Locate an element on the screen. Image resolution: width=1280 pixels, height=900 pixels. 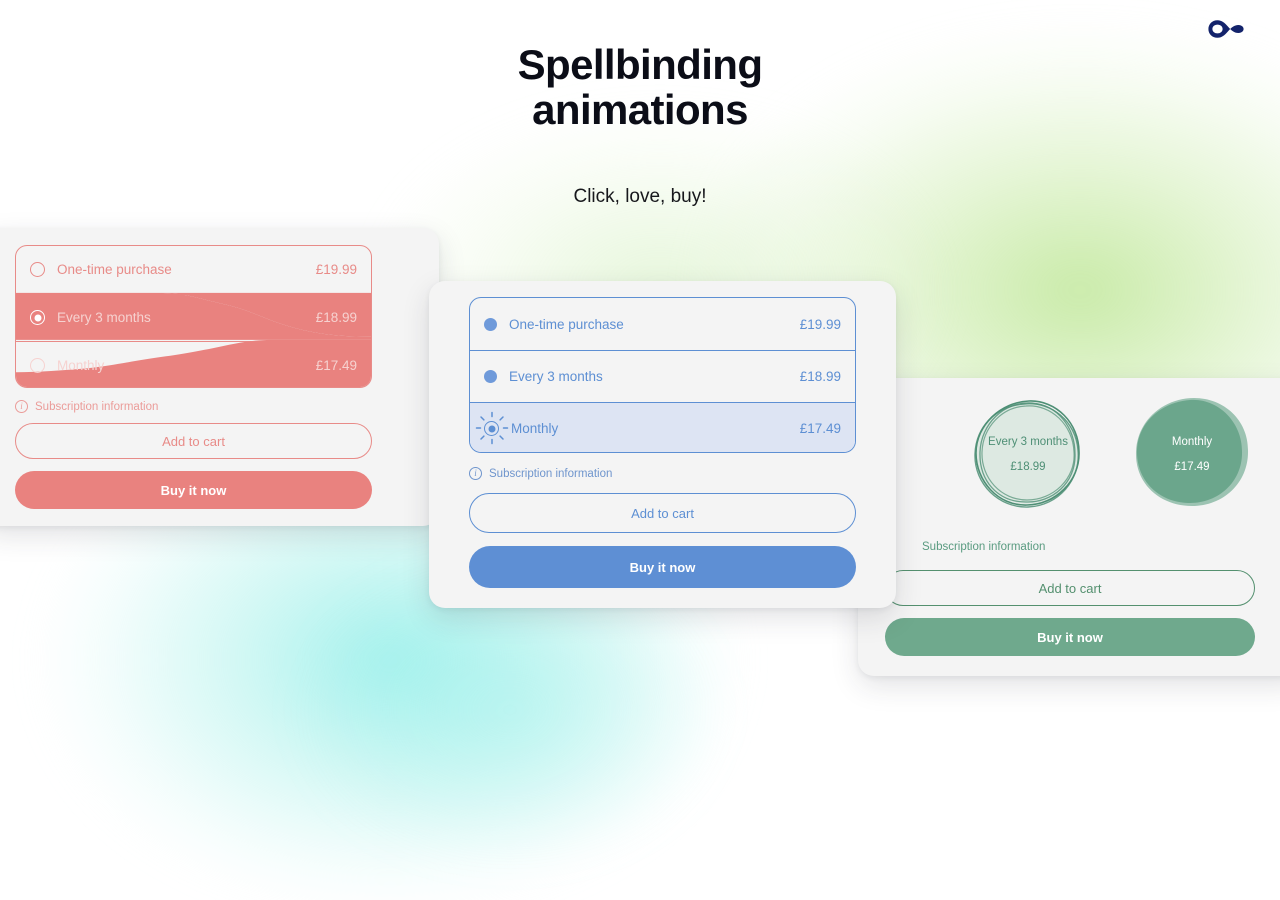
plan-bubble-option: Every 3 months £18.99 is located at coordinates (1028, 454).